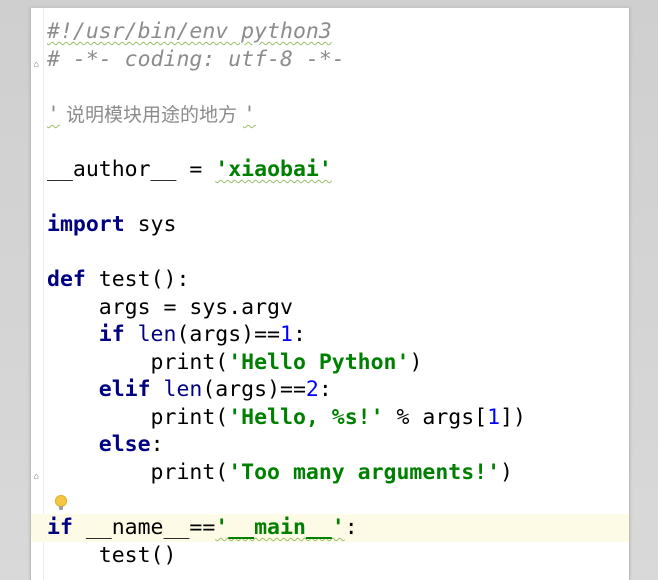  I want to click on code-line-12: if len(args)==1:, so click(176, 335).